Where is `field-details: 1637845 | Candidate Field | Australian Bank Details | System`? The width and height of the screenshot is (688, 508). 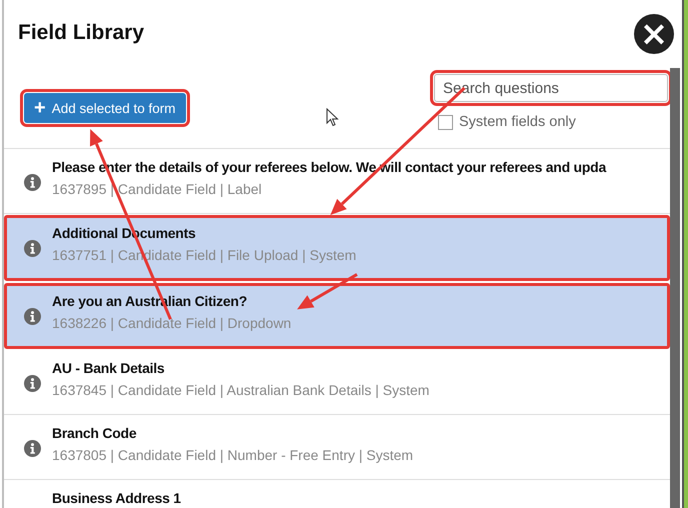 field-details: 1637845 | Candidate Field | Australian Bank Details | System is located at coordinates (241, 390).